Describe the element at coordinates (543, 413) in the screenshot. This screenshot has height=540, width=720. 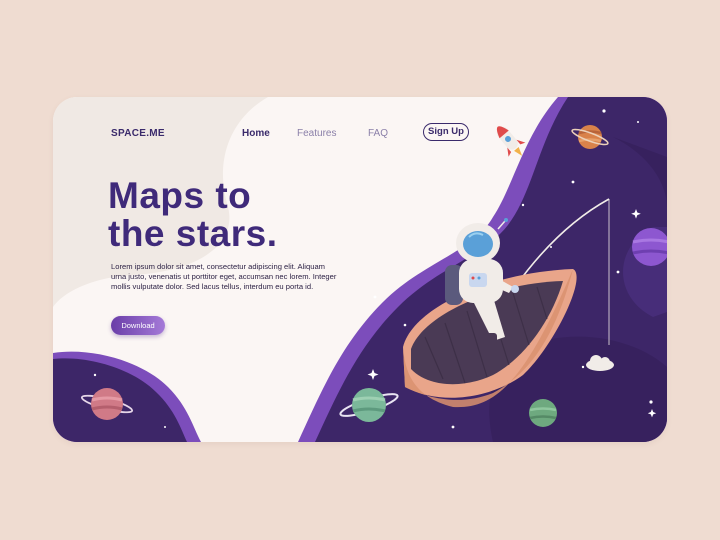
I see `planet-small-green-icon` at that location.